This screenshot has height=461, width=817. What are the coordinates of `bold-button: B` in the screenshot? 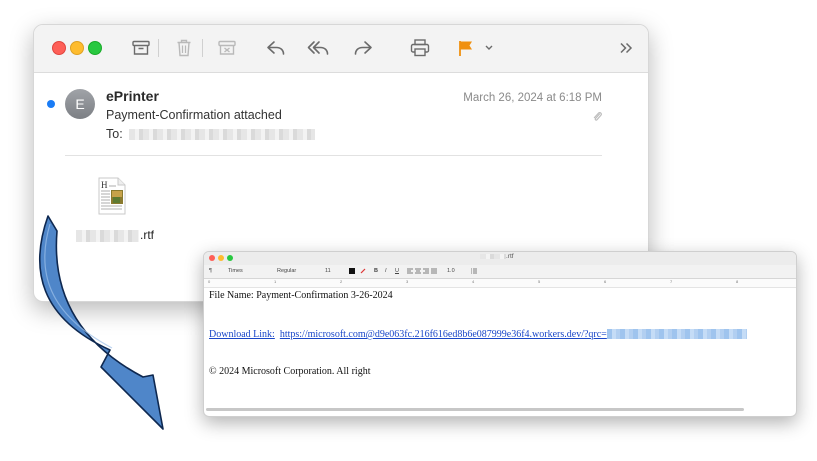 It's located at (376, 271).